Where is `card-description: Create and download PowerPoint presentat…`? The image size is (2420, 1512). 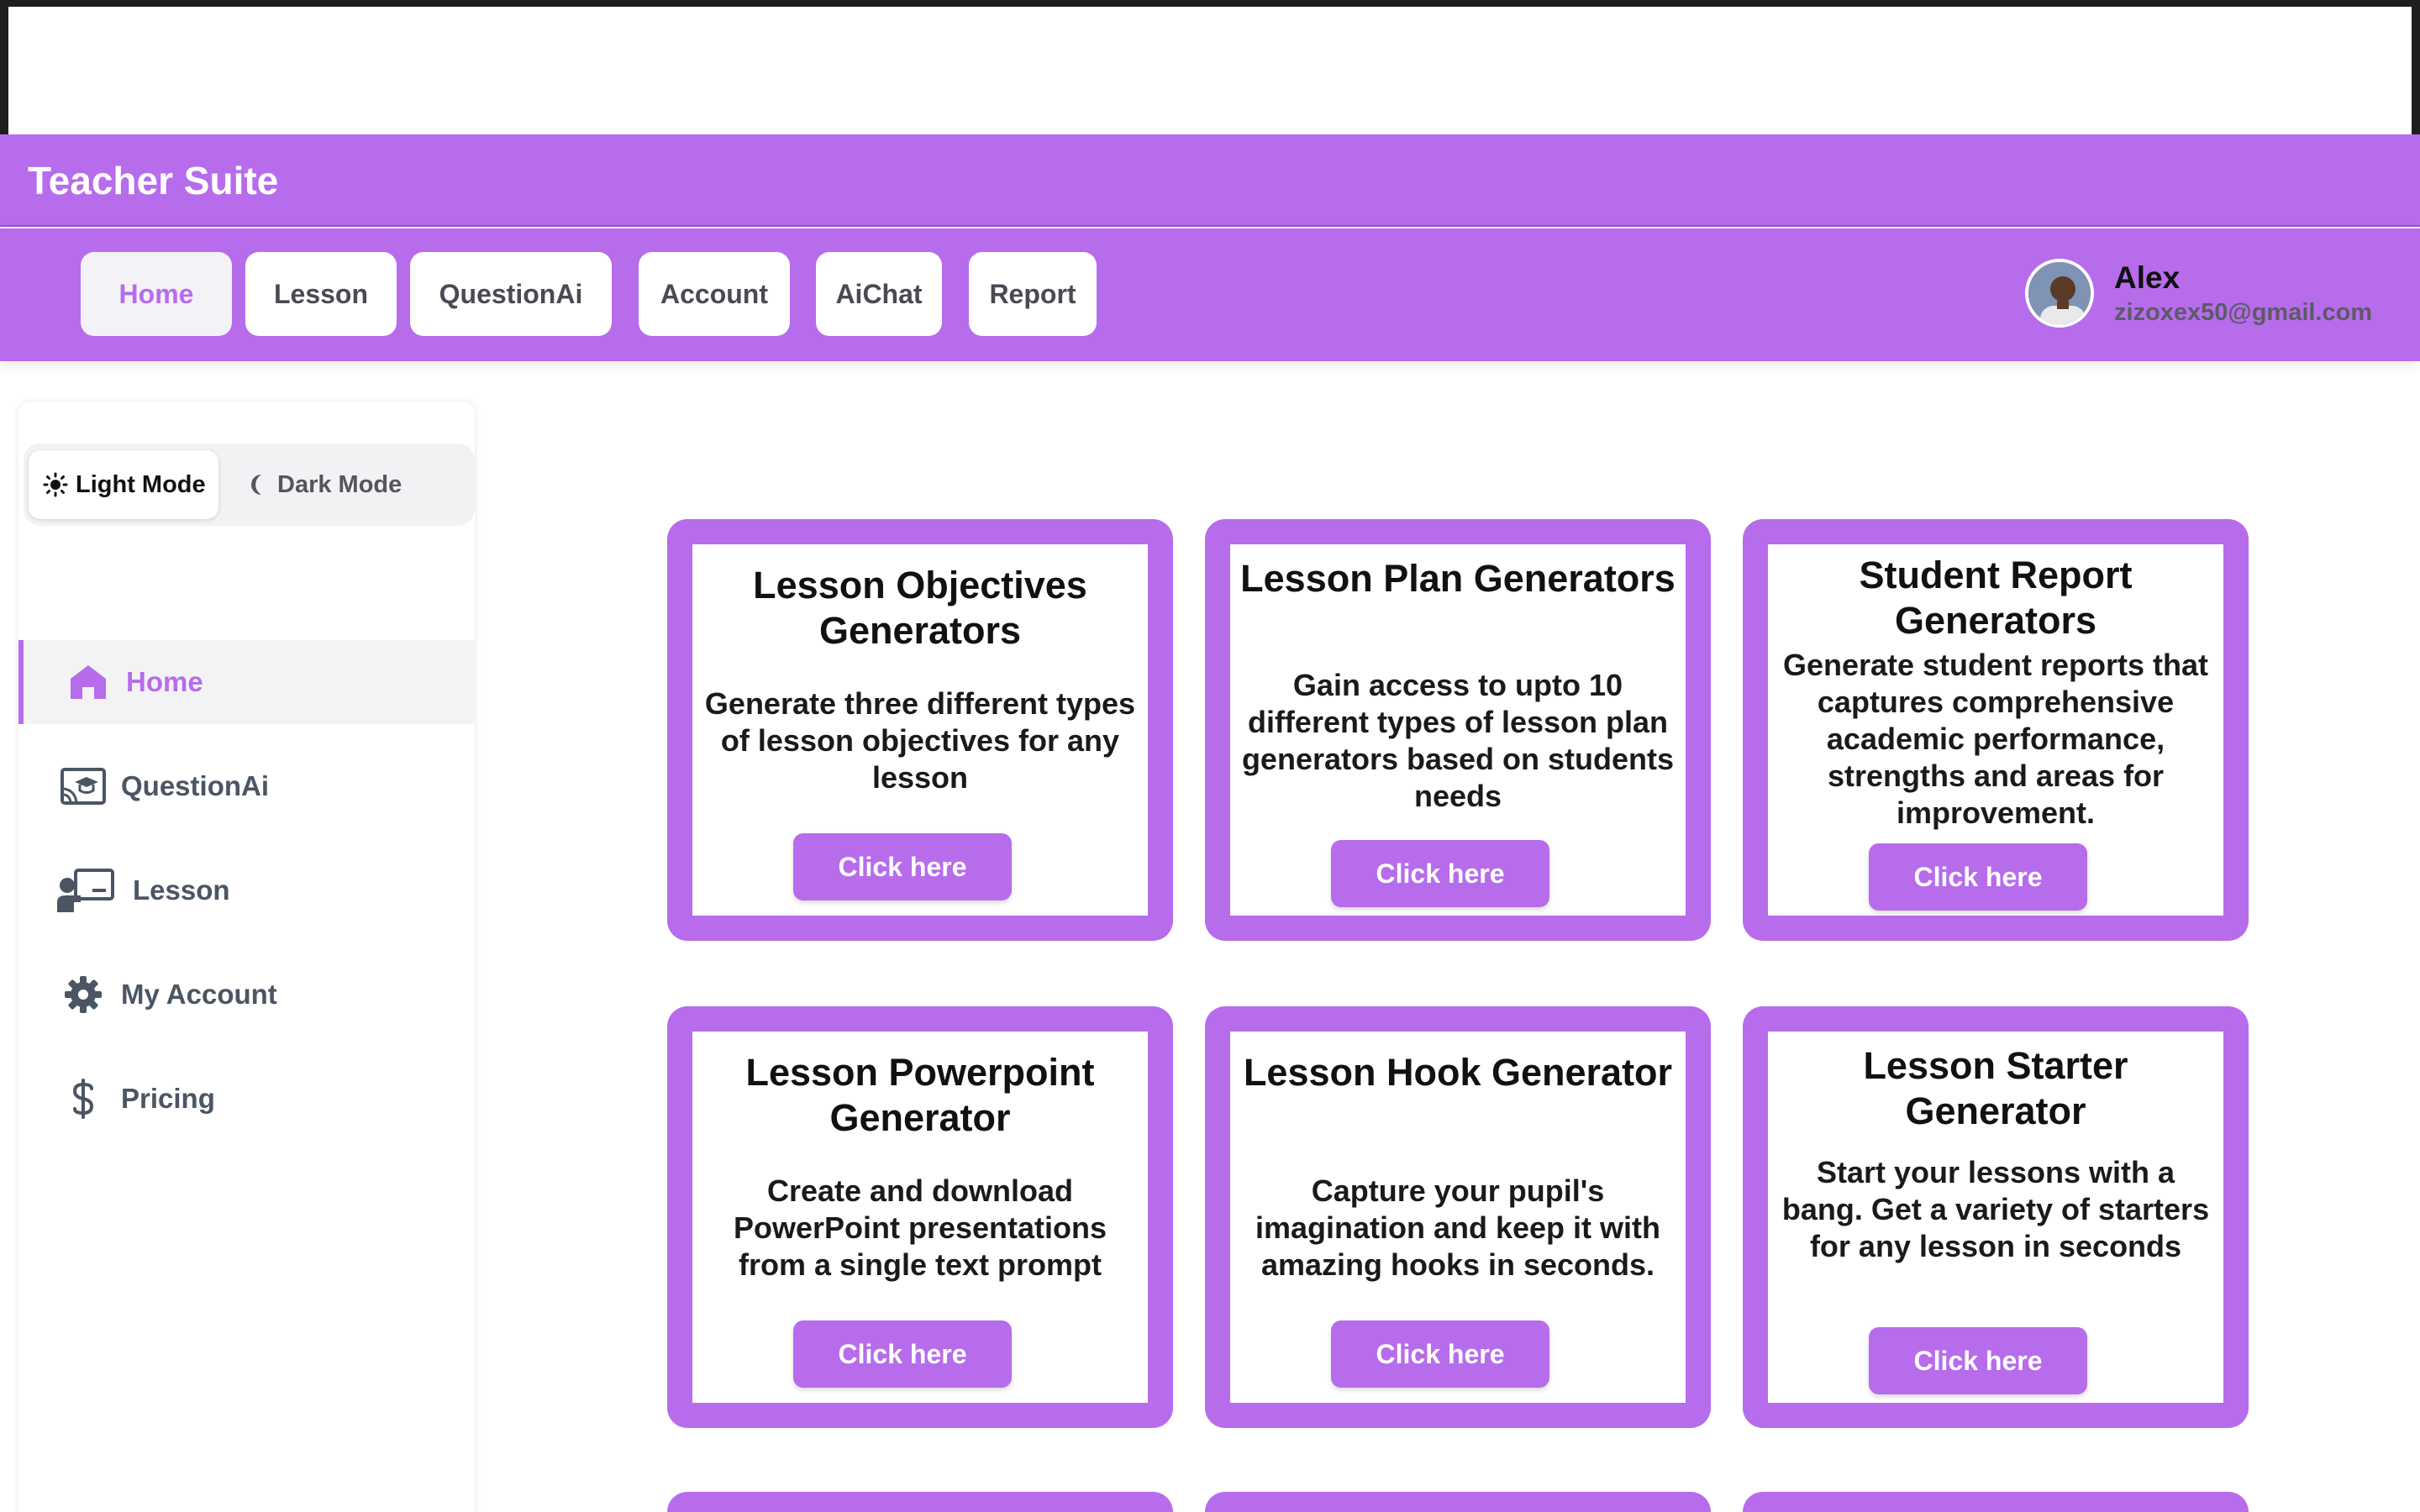 card-description: Create and download PowerPoint presentat… is located at coordinates (920, 1227).